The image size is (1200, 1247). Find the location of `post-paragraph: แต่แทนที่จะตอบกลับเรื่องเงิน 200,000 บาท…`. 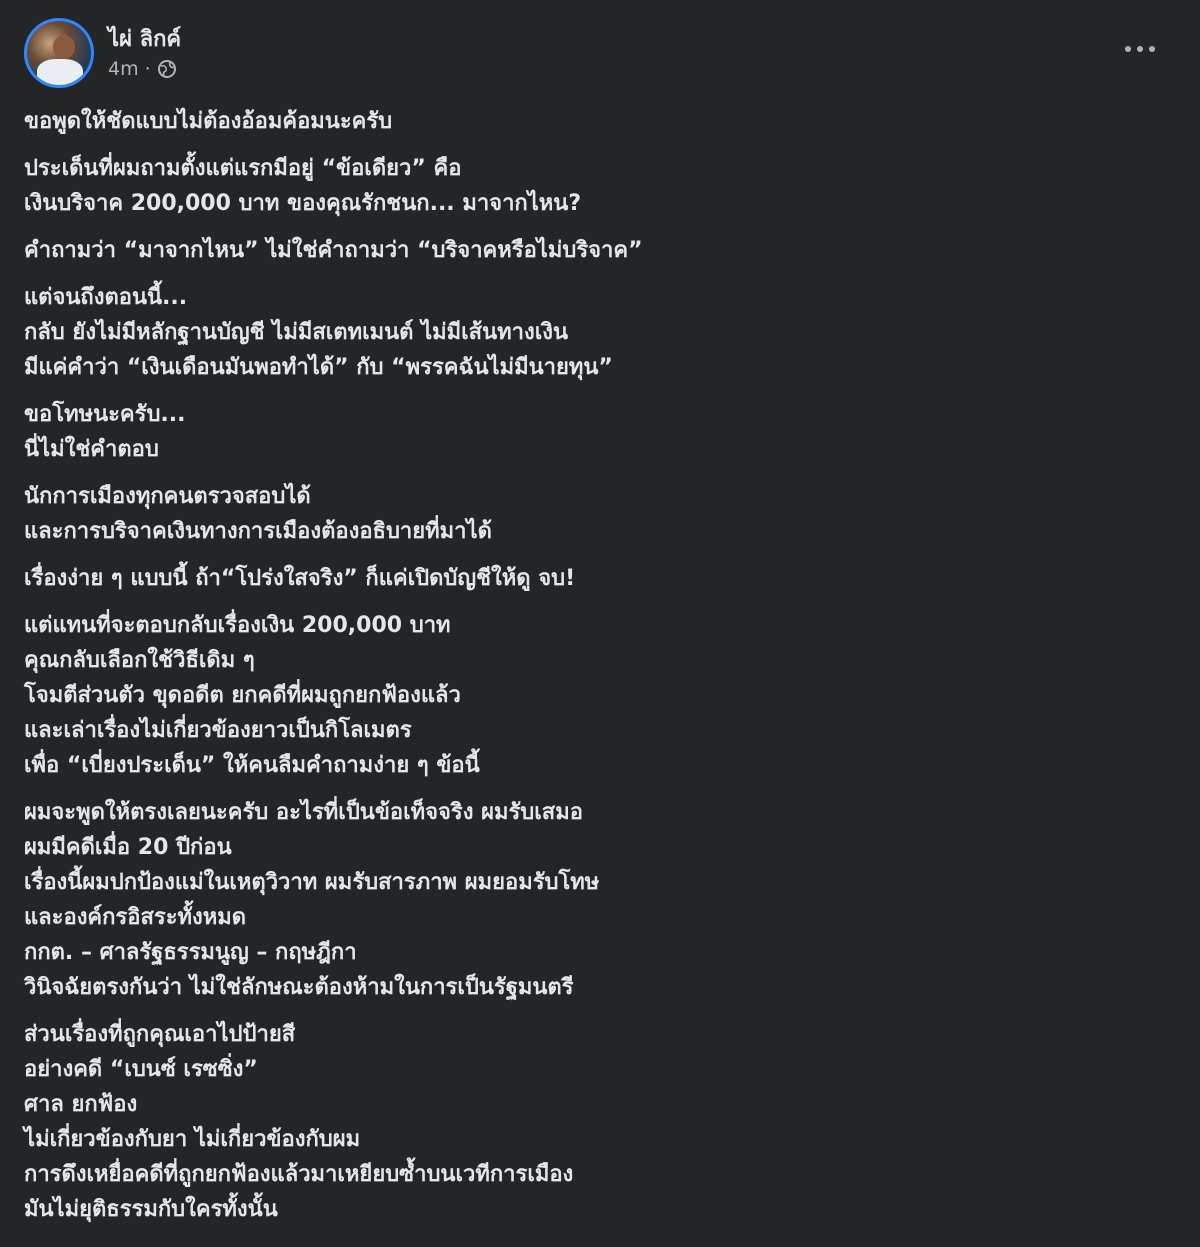

post-paragraph: แต่แทนที่จะตอบกลับเรื่องเงิน 200,000 บาท… is located at coordinates (594, 695).